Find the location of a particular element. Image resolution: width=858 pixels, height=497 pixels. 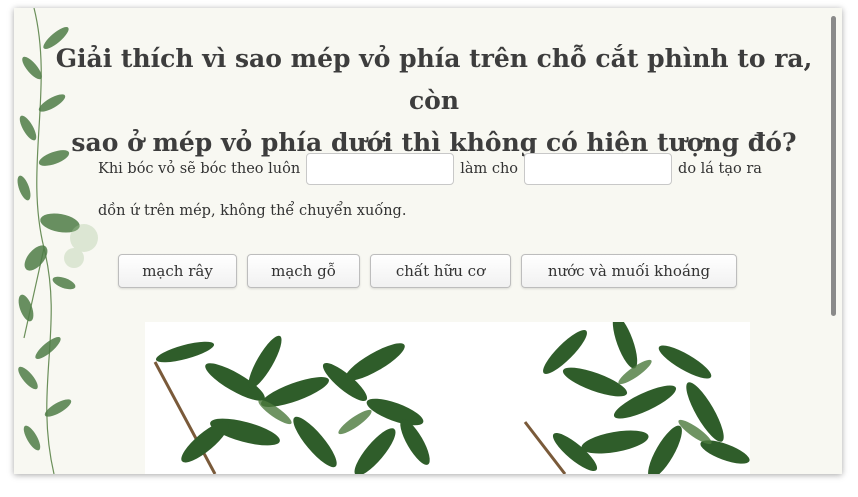

choice-chat-huu-co: chất hữu cơ is located at coordinates (440, 271).